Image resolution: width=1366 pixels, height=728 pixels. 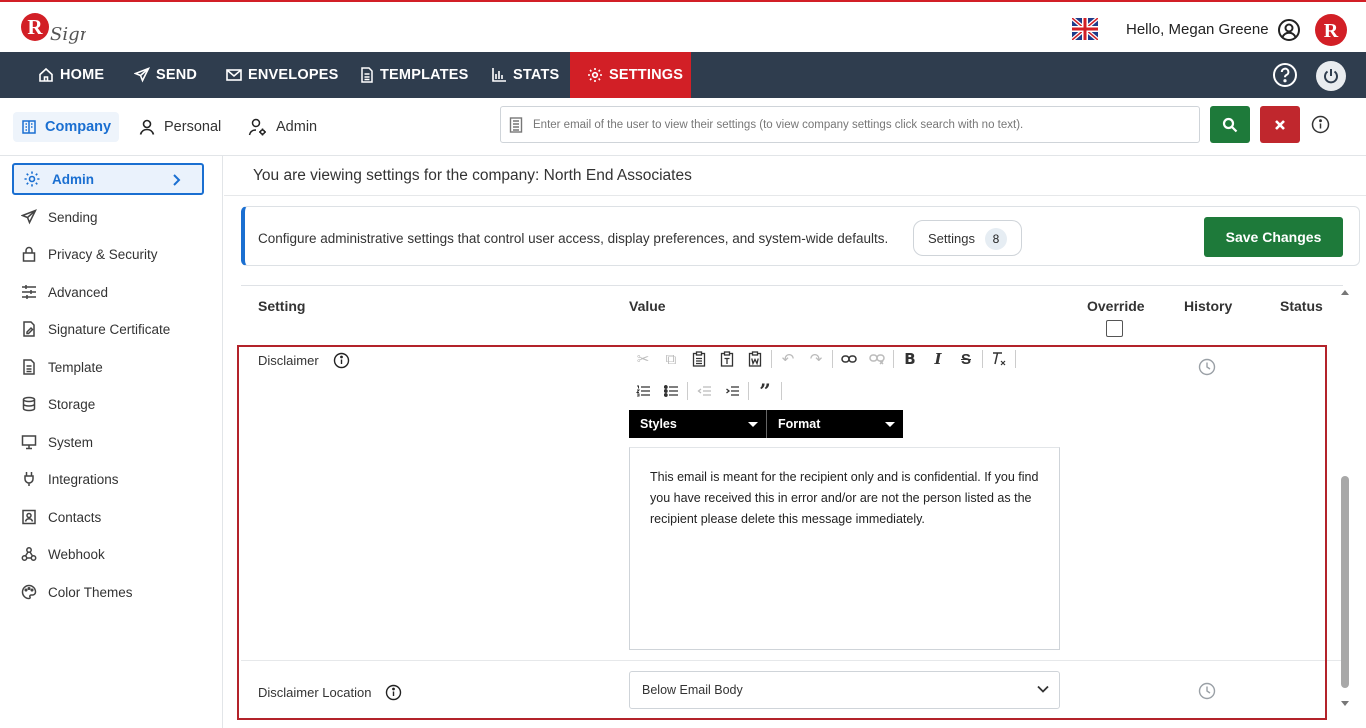 What do you see at coordinates (698, 424) in the screenshot?
I see `styles-dropdown: Styles` at bounding box center [698, 424].